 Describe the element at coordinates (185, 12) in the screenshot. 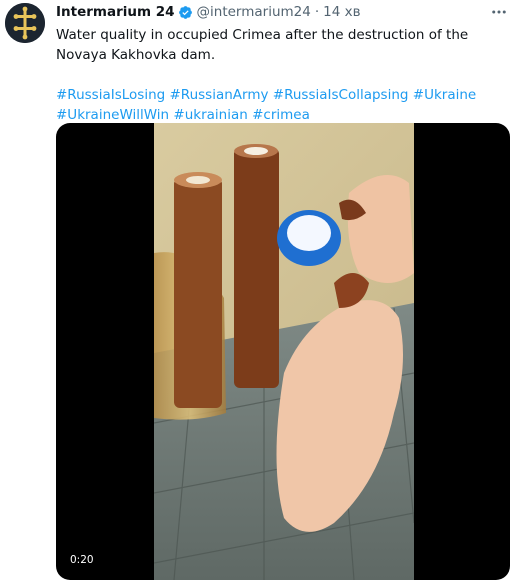

I see `verified-badge-icon` at that location.